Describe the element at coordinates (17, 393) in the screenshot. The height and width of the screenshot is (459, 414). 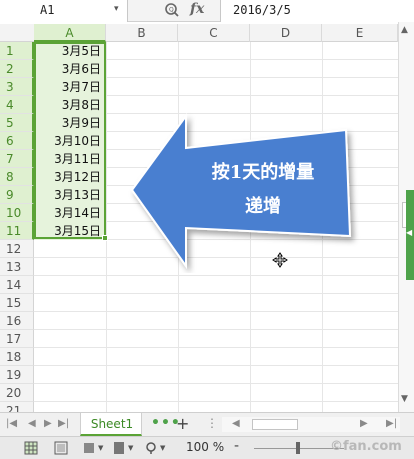
I see `row-header-20: 20` at that location.